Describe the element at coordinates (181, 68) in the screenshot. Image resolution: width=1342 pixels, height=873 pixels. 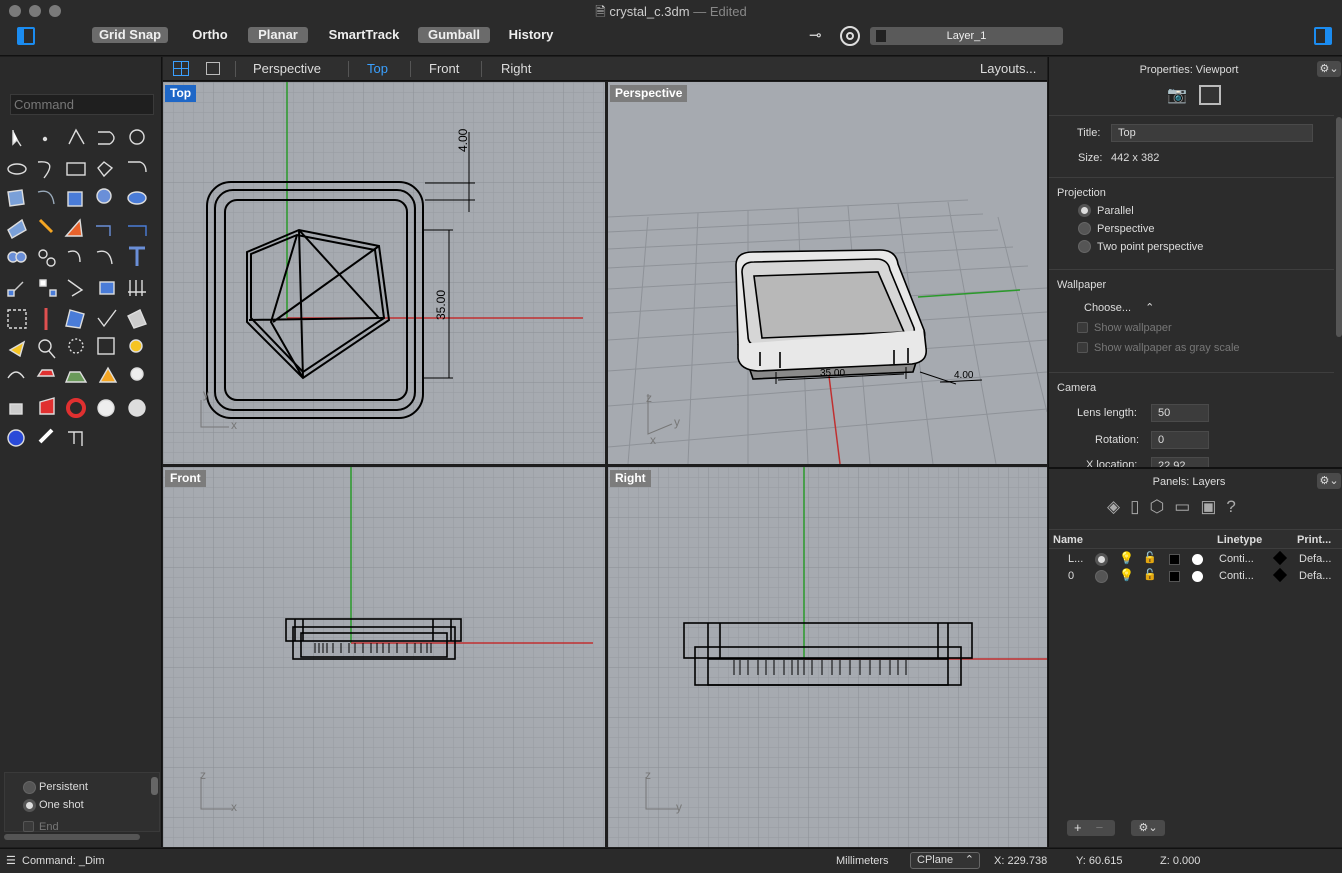
I see `four-viewports-icon` at that location.